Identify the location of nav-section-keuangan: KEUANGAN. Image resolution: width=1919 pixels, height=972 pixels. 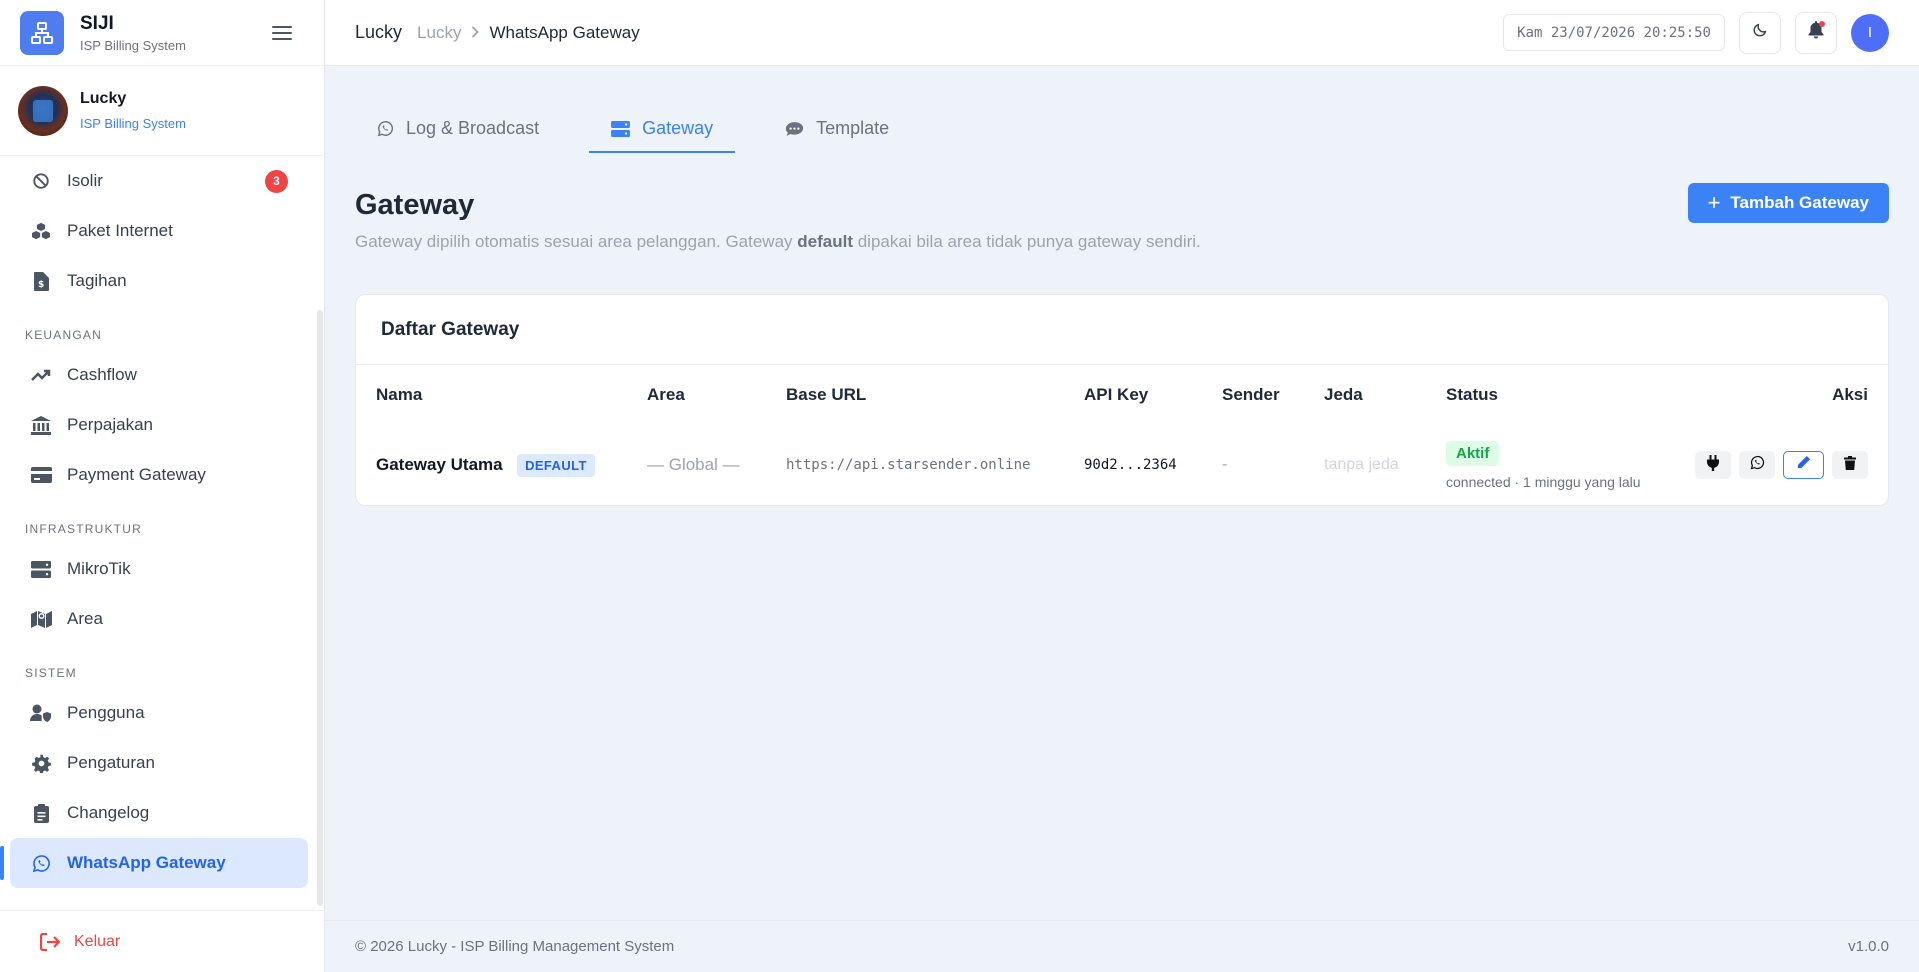
(63, 335).